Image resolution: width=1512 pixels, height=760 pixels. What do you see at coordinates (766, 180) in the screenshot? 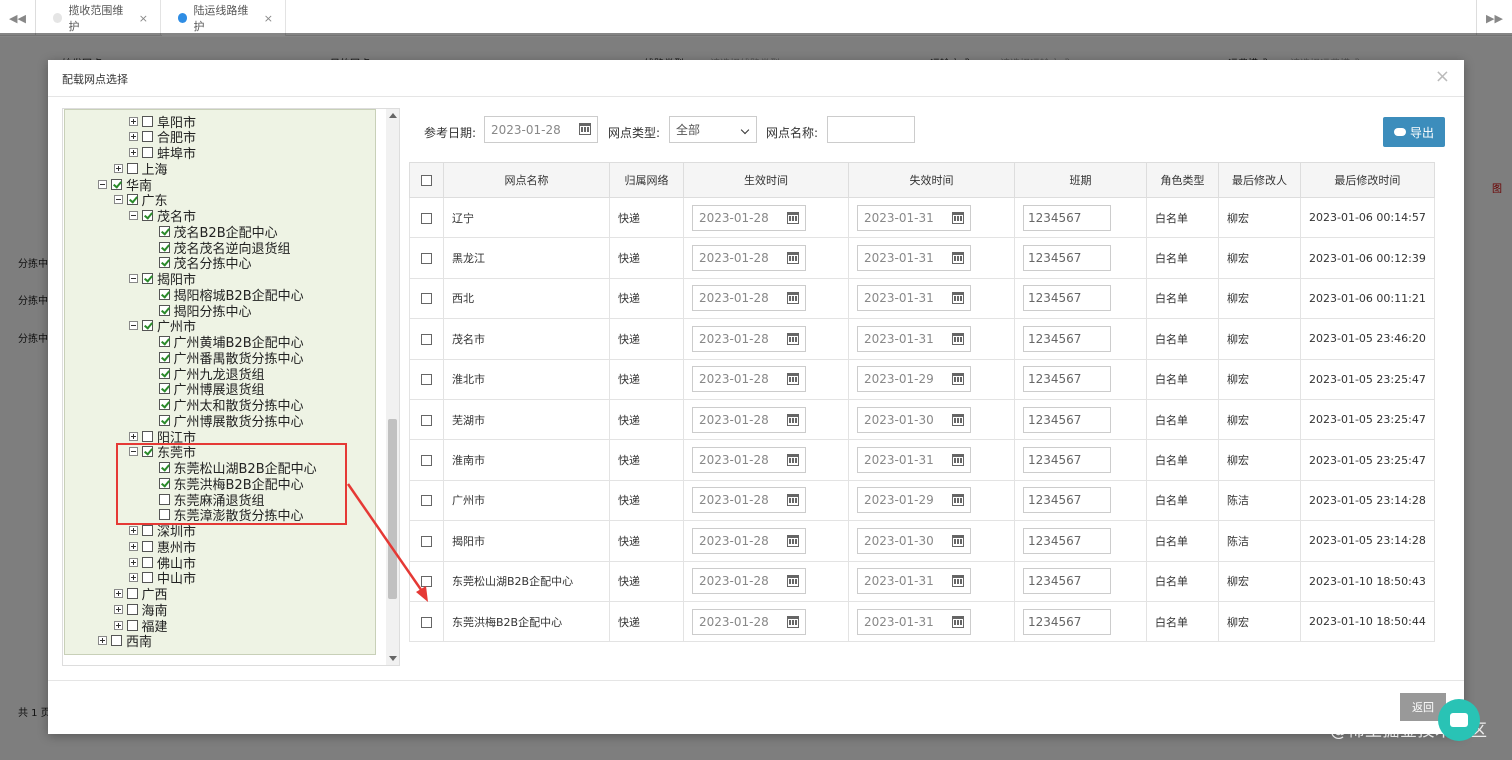
I see `column-header: 生效时间` at bounding box center [766, 180].